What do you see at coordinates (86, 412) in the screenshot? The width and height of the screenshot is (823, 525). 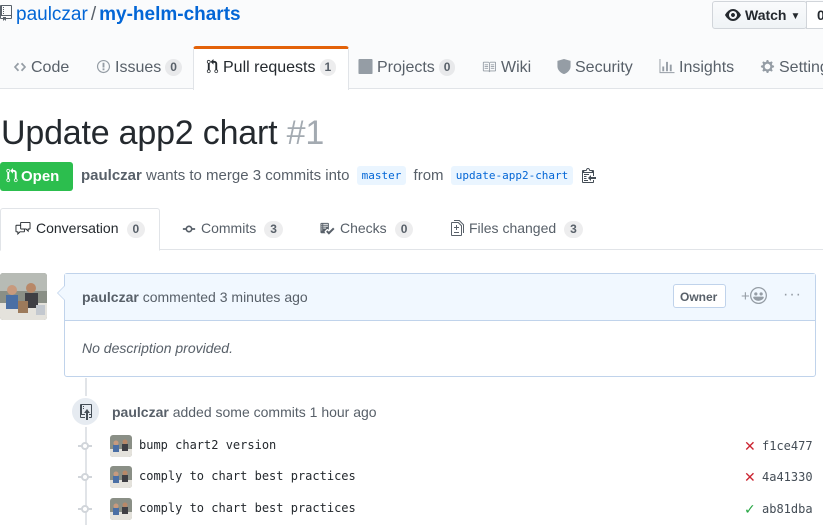 I see `repo-push-icon` at bounding box center [86, 412].